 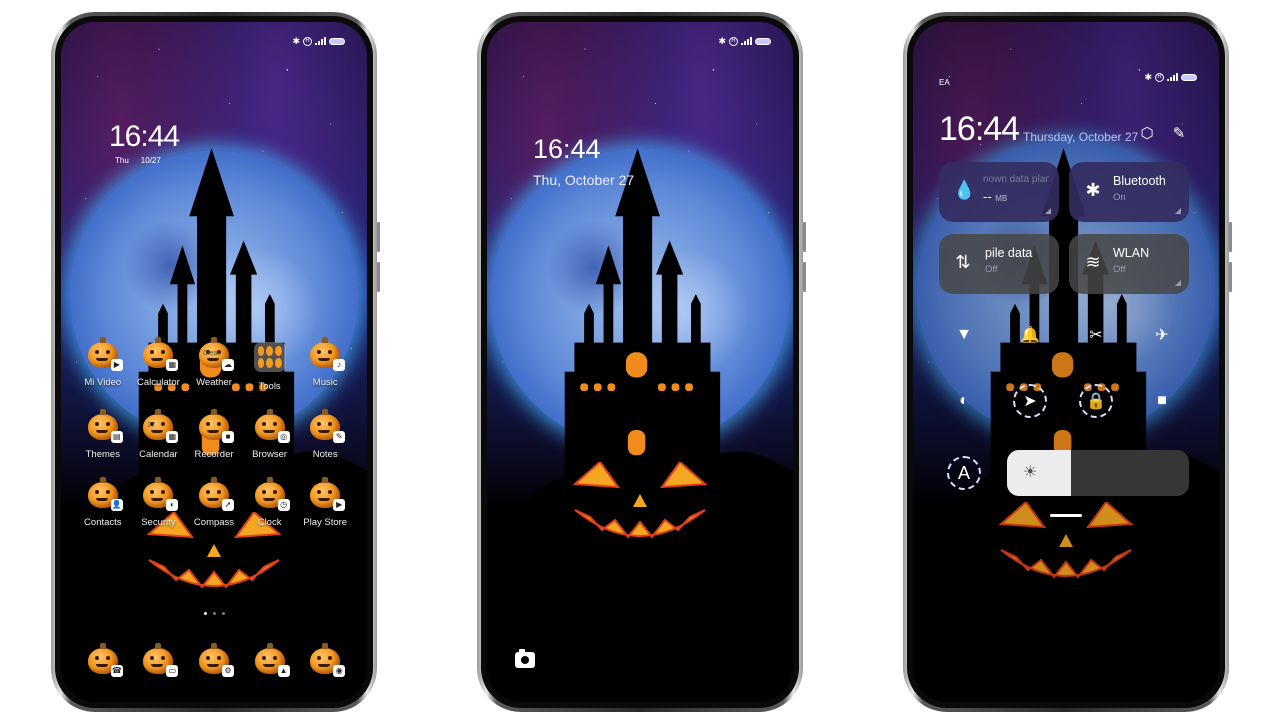 I want to click on app-label: Weather, so click(x=214, y=382).